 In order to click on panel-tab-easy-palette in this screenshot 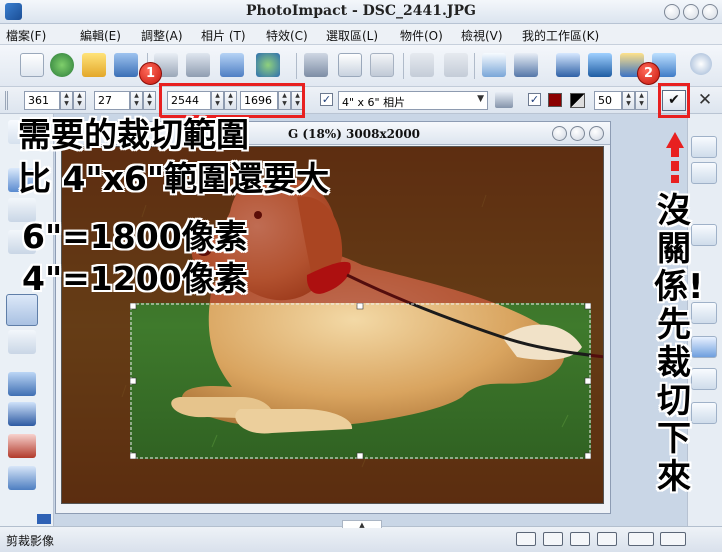, I will do `click(704, 235)`.